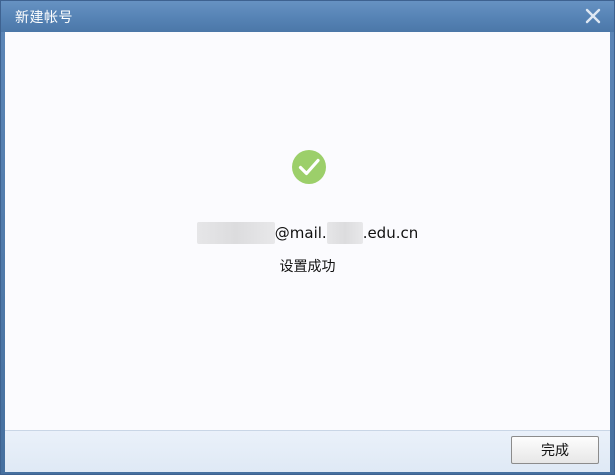  I want to click on redacted-username, so click(235, 233).